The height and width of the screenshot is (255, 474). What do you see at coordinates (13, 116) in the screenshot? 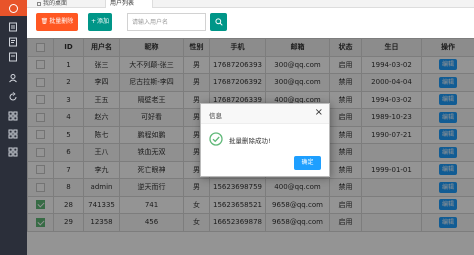
I see `grid-icon` at bounding box center [13, 116].